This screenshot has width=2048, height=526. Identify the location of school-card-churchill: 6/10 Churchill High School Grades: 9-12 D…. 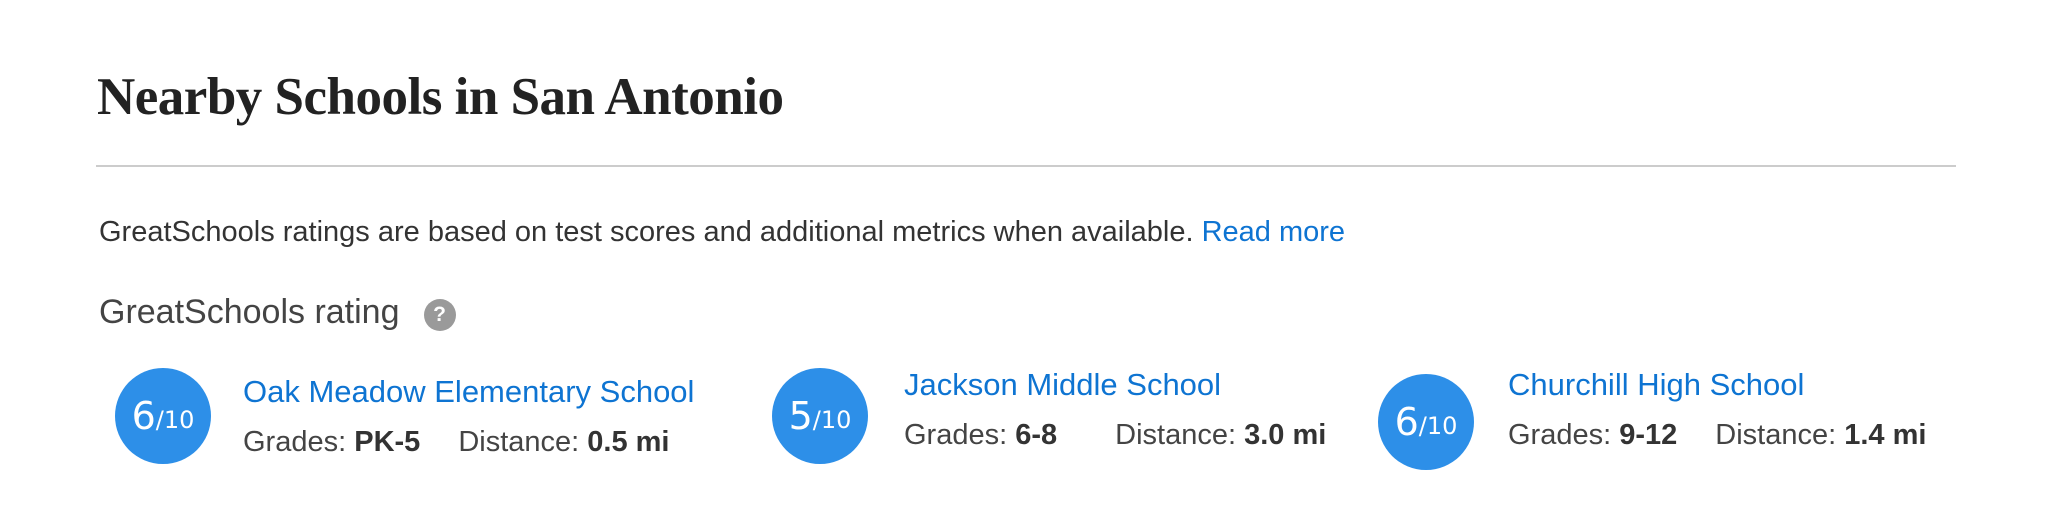
(1652, 418).